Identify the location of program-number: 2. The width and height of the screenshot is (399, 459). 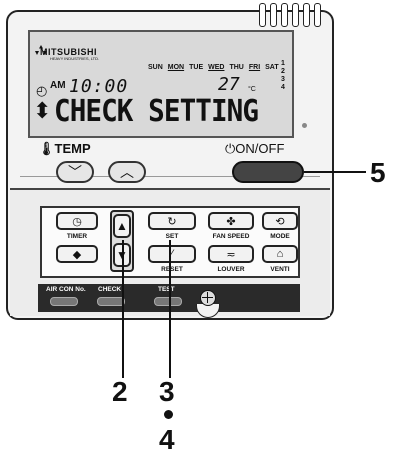
(283, 71).